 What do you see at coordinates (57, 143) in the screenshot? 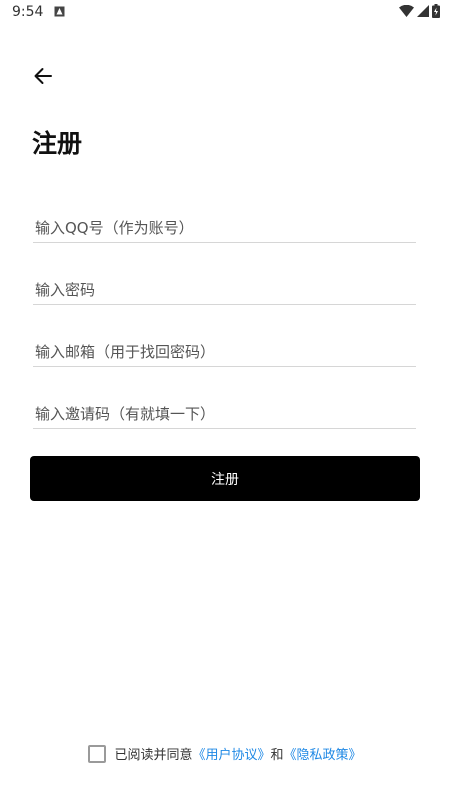
I see `page-title: 注册` at bounding box center [57, 143].